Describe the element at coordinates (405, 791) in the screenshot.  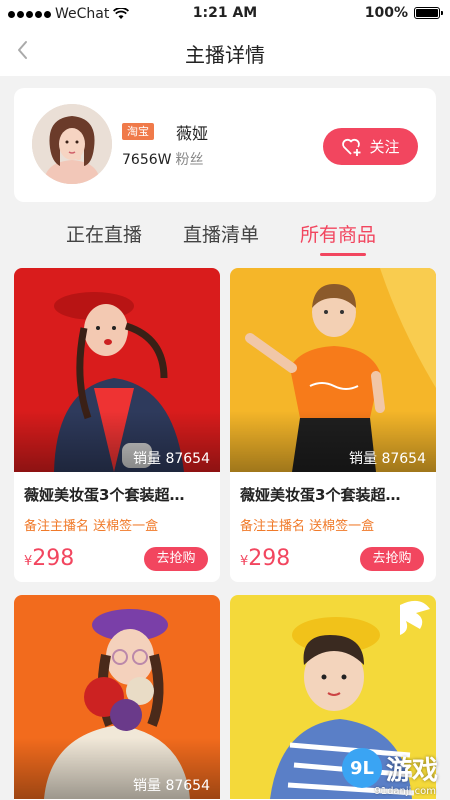
I see `watermark-url: 91danji.com` at that location.